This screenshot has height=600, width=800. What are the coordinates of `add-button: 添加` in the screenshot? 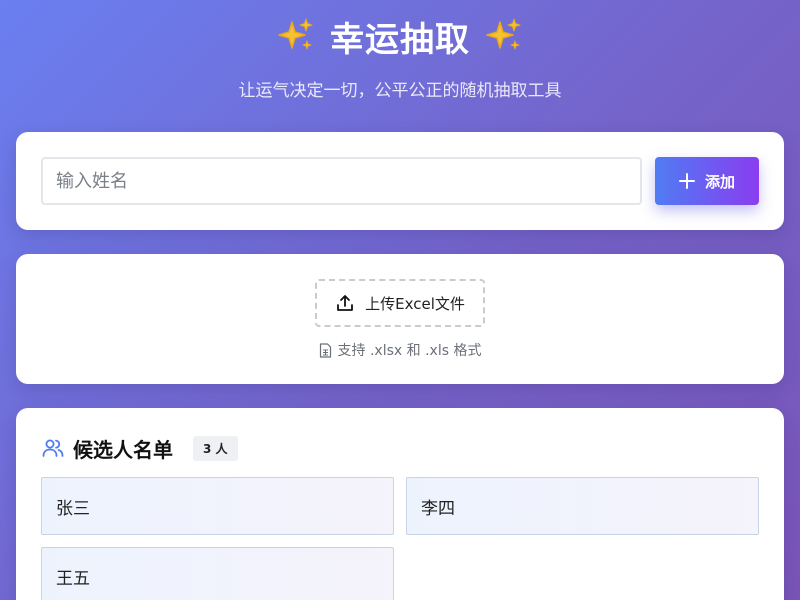 It's located at (707, 181).